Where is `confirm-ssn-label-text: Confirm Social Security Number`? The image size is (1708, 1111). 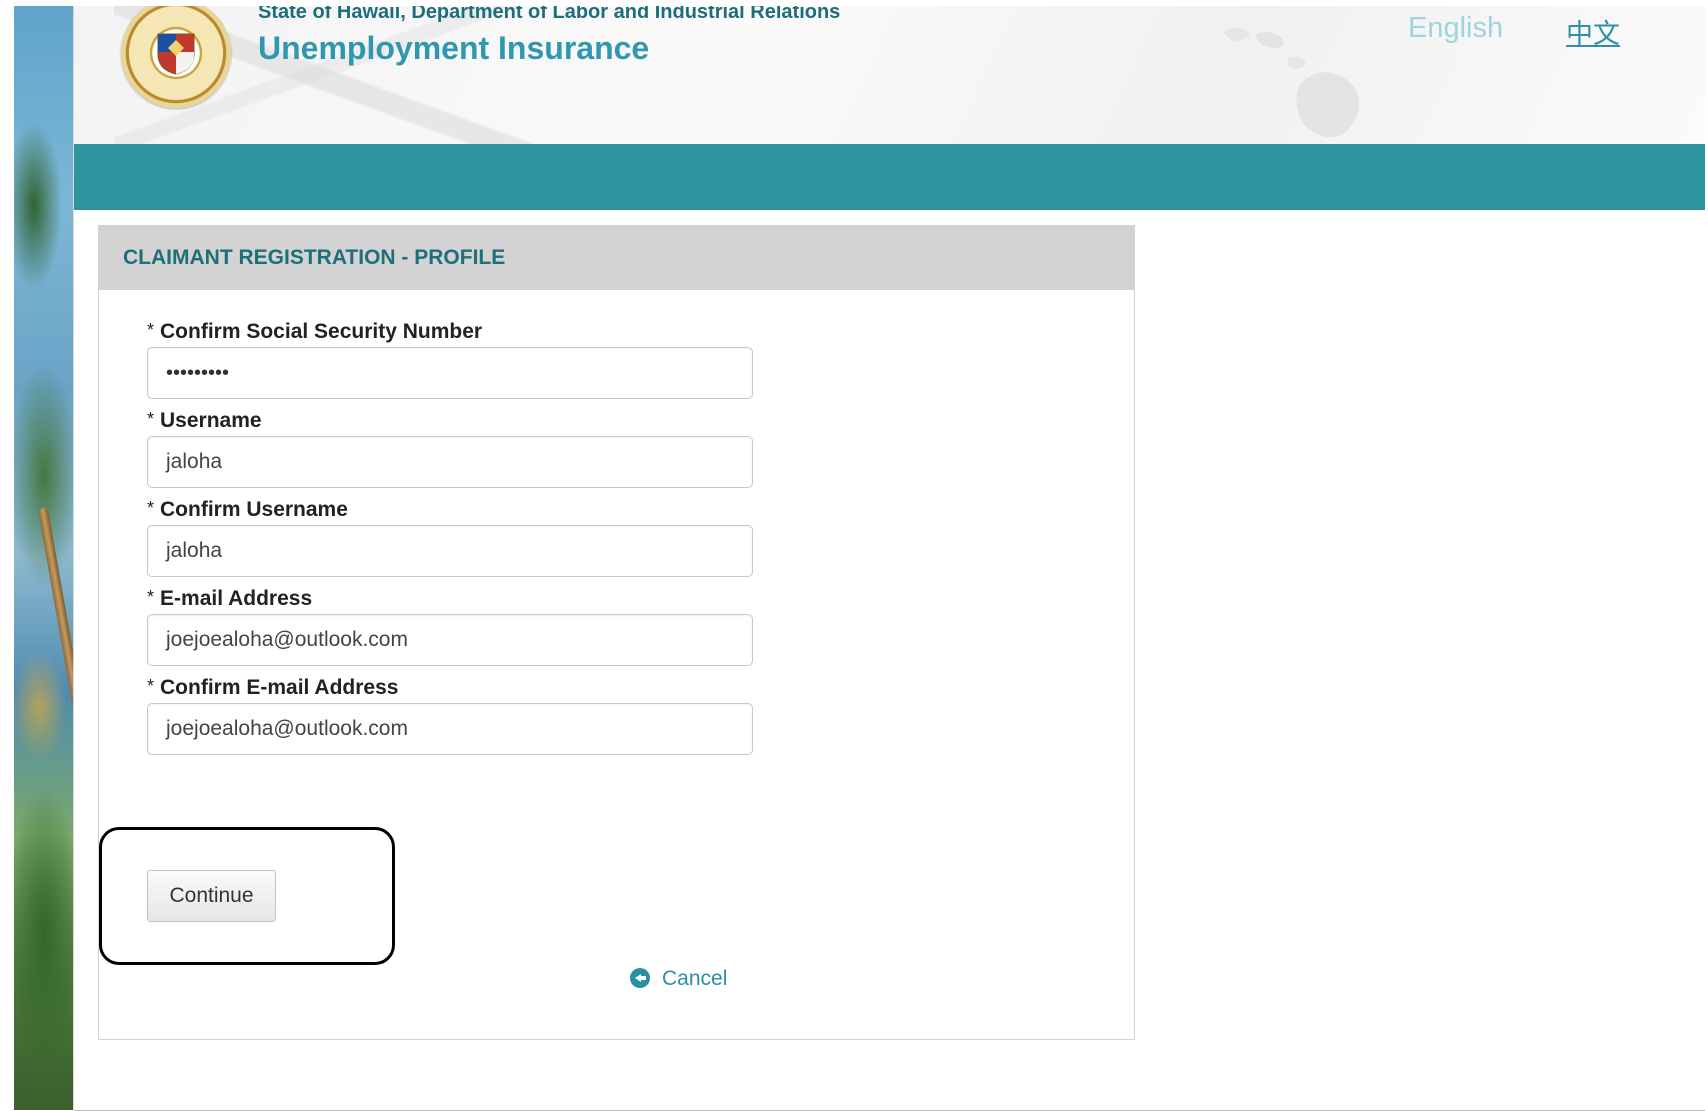
confirm-ssn-label-text: Confirm Social Security Number is located at coordinates (321, 331).